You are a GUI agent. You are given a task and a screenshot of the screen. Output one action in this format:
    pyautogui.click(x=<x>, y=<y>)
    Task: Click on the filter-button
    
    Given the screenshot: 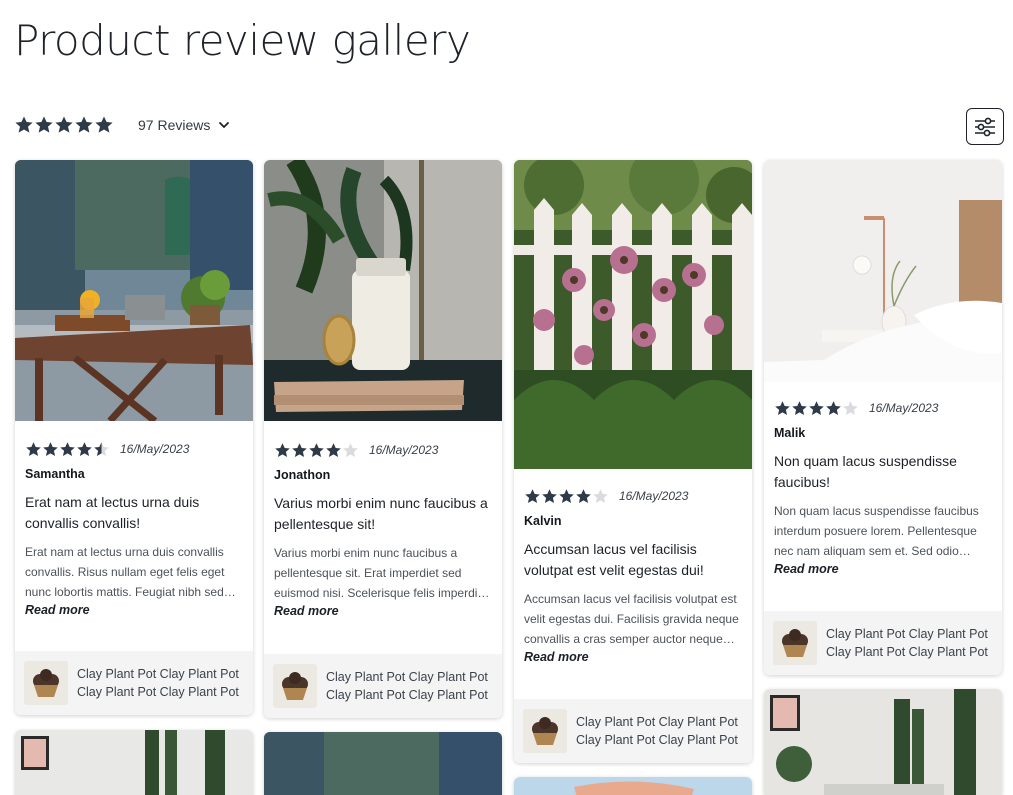 What is the action you would take?
    pyautogui.click(x=985, y=126)
    